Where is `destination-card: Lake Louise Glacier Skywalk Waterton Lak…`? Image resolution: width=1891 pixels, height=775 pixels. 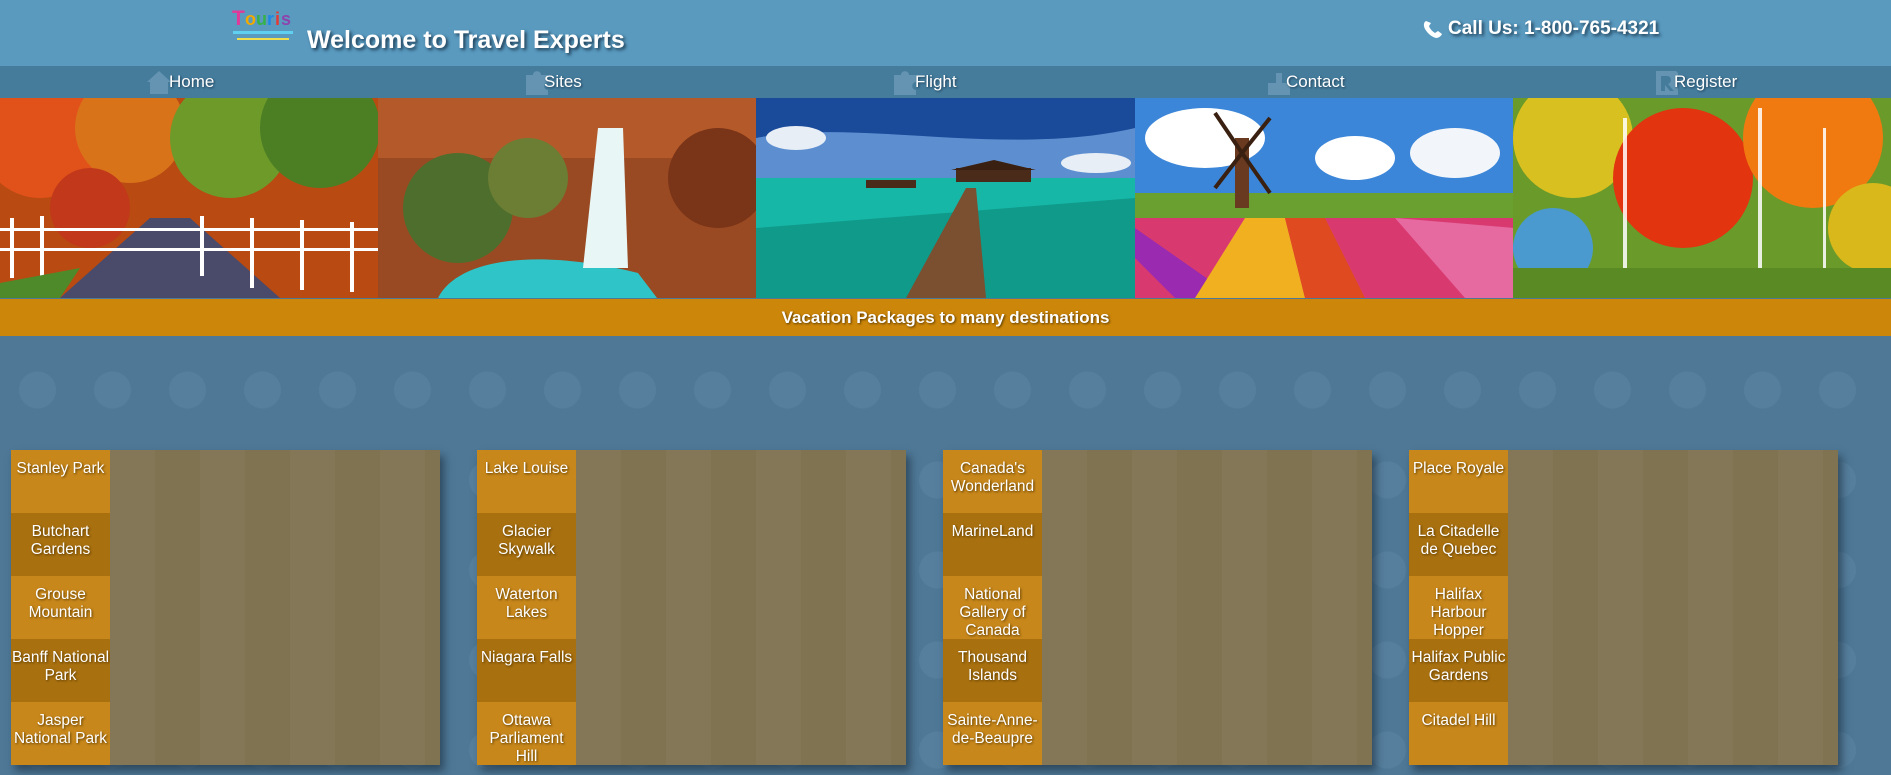
destination-card: Lake Louise Glacier Skywalk Waterton Lak… is located at coordinates (691, 607).